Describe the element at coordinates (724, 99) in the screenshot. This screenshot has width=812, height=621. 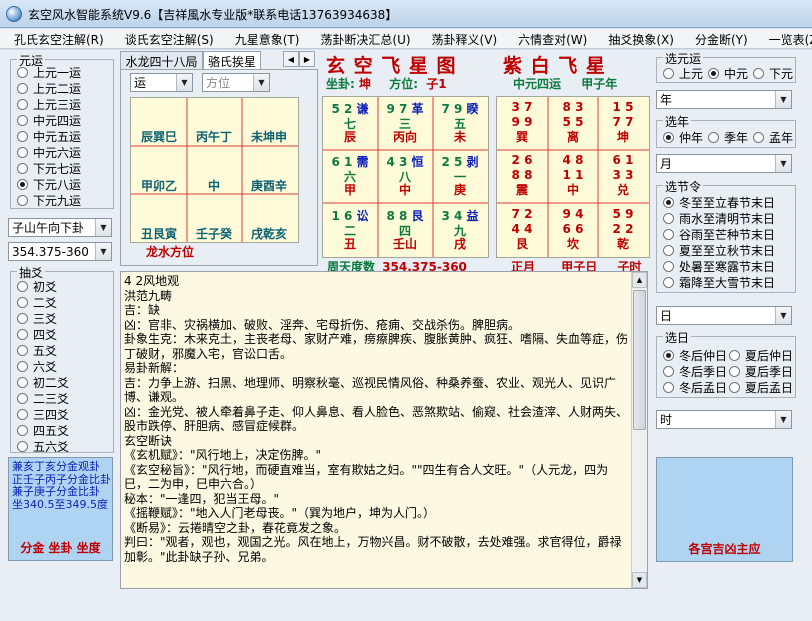
I see `year-select: 年 ▼` at that location.